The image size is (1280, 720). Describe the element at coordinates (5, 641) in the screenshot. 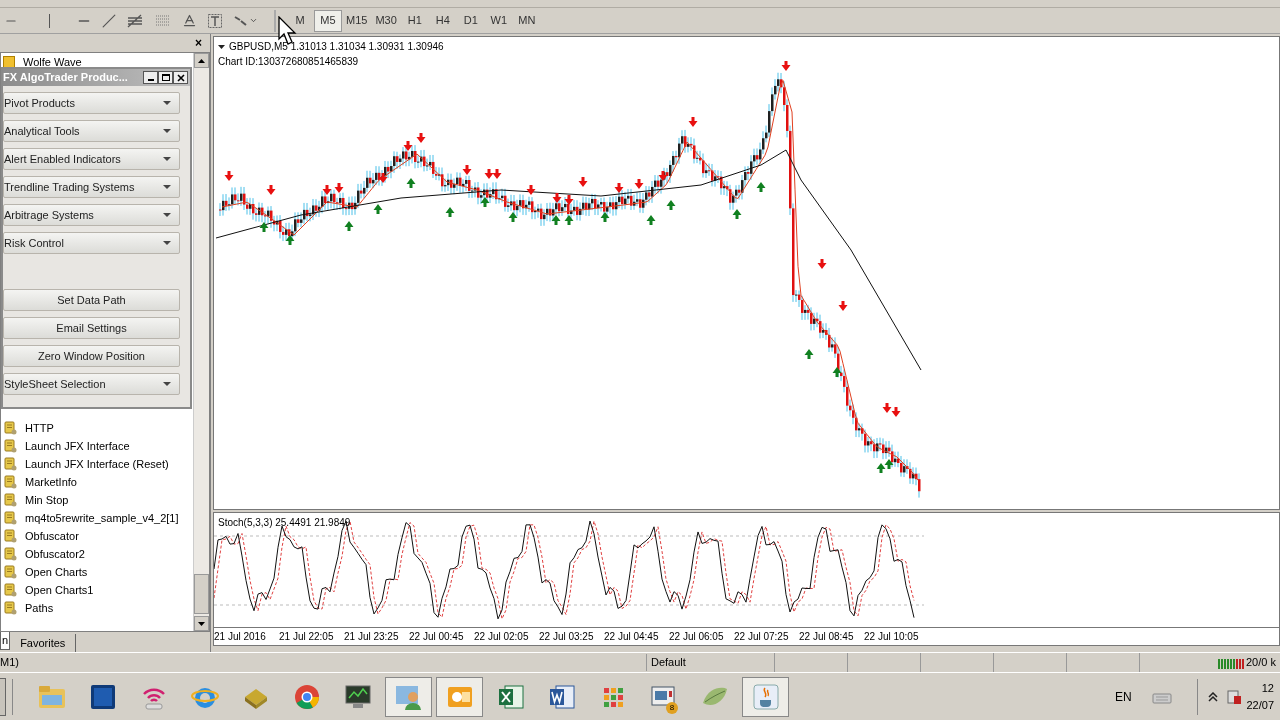

I see `navigator-tab: n` at that location.